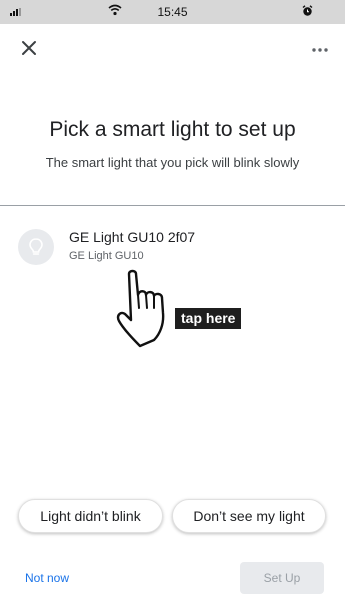  I want to click on not-now-link: Not now, so click(47, 578).